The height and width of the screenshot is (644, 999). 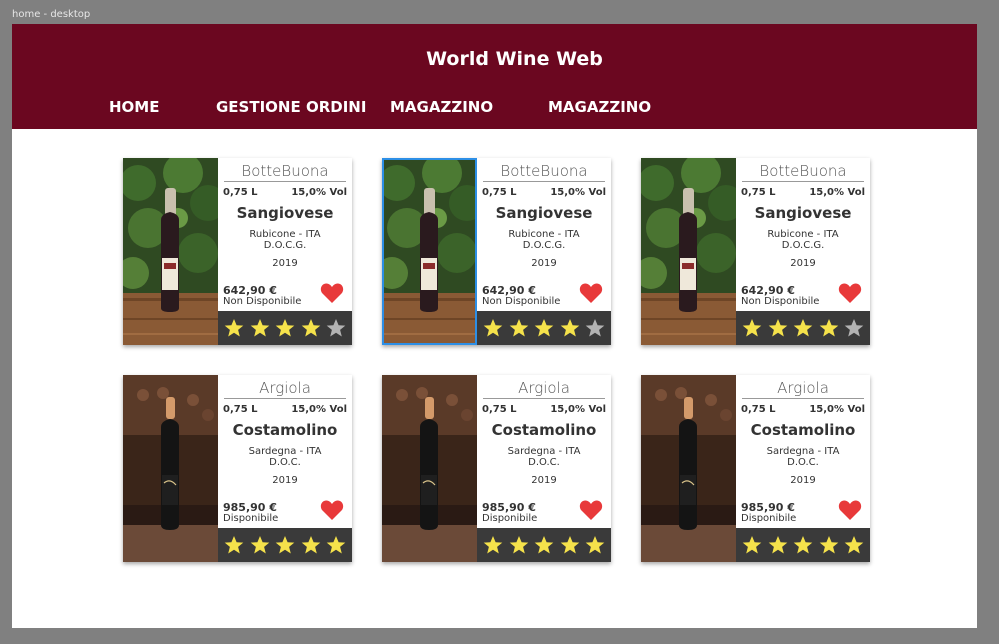 What do you see at coordinates (134, 107) in the screenshot?
I see `nav-home: HOME` at bounding box center [134, 107].